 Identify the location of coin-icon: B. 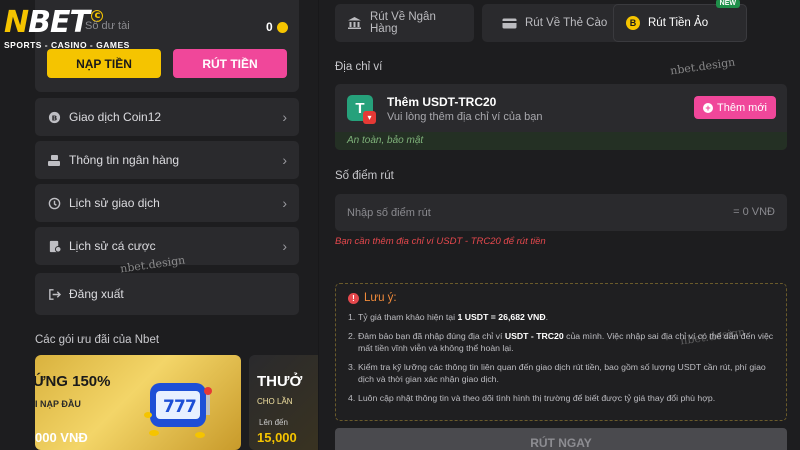
(54, 117).